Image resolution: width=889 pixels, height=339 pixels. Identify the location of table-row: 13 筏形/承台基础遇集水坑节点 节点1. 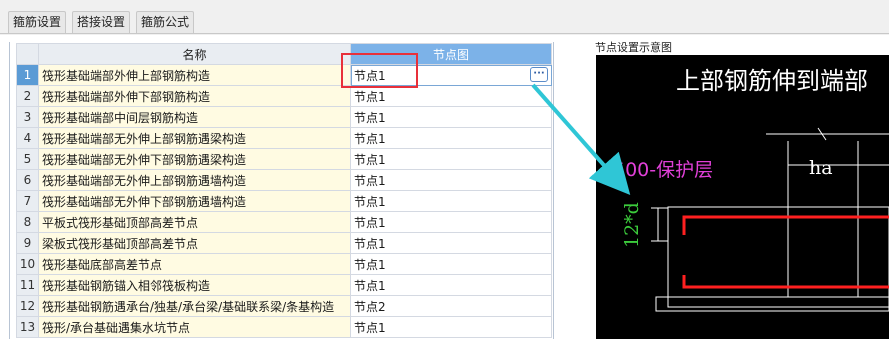
(284, 327).